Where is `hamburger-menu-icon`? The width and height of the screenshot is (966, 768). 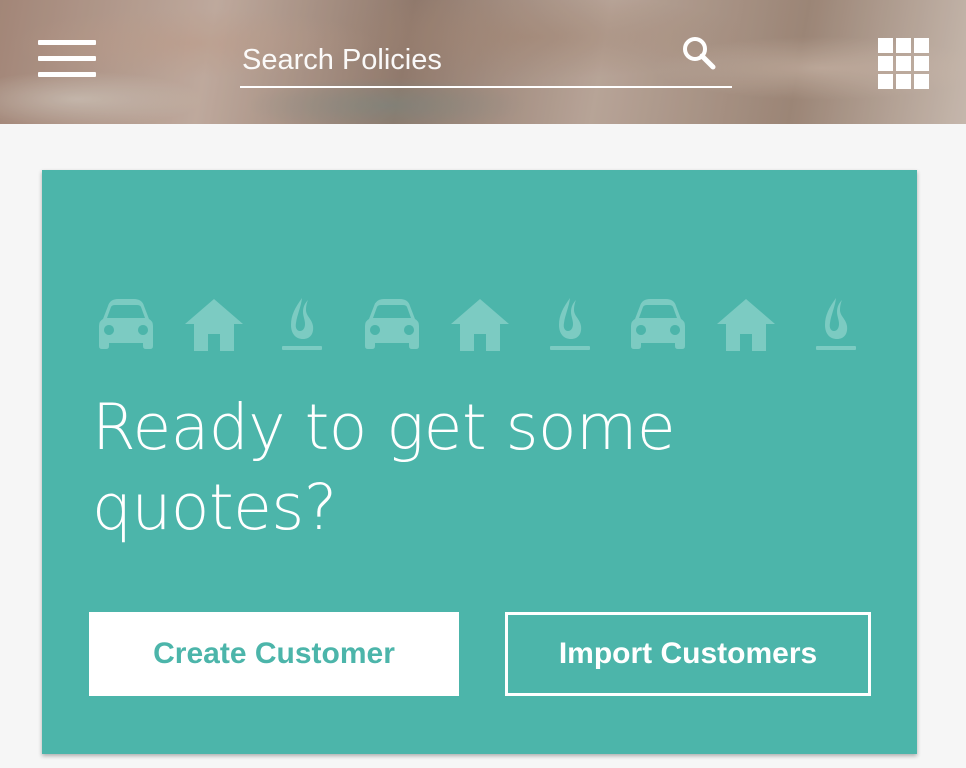 hamburger-menu-icon is located at coordinates (68, 59).